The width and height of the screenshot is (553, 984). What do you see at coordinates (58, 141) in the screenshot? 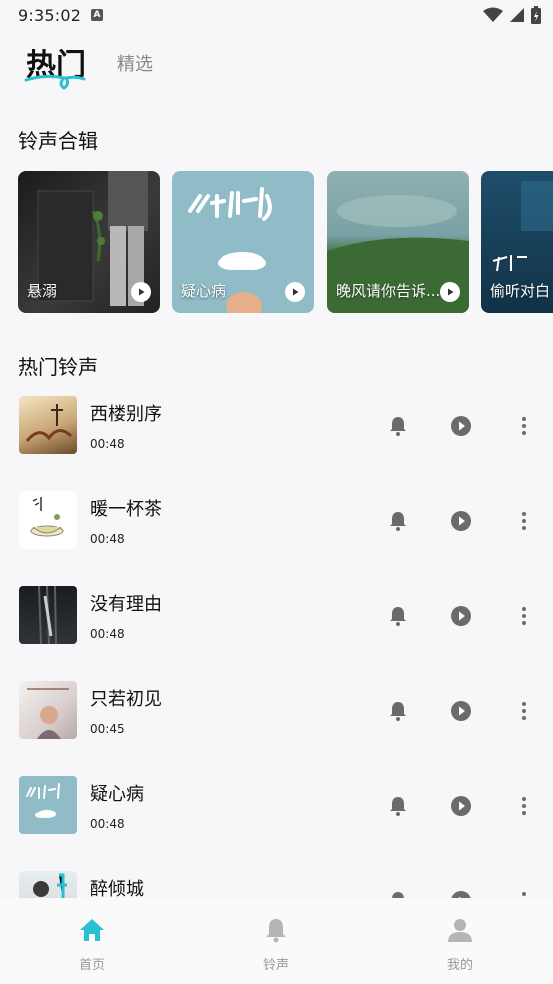
I see `section-title-albums: 铃声合辑` at bounding box center [58, 141].